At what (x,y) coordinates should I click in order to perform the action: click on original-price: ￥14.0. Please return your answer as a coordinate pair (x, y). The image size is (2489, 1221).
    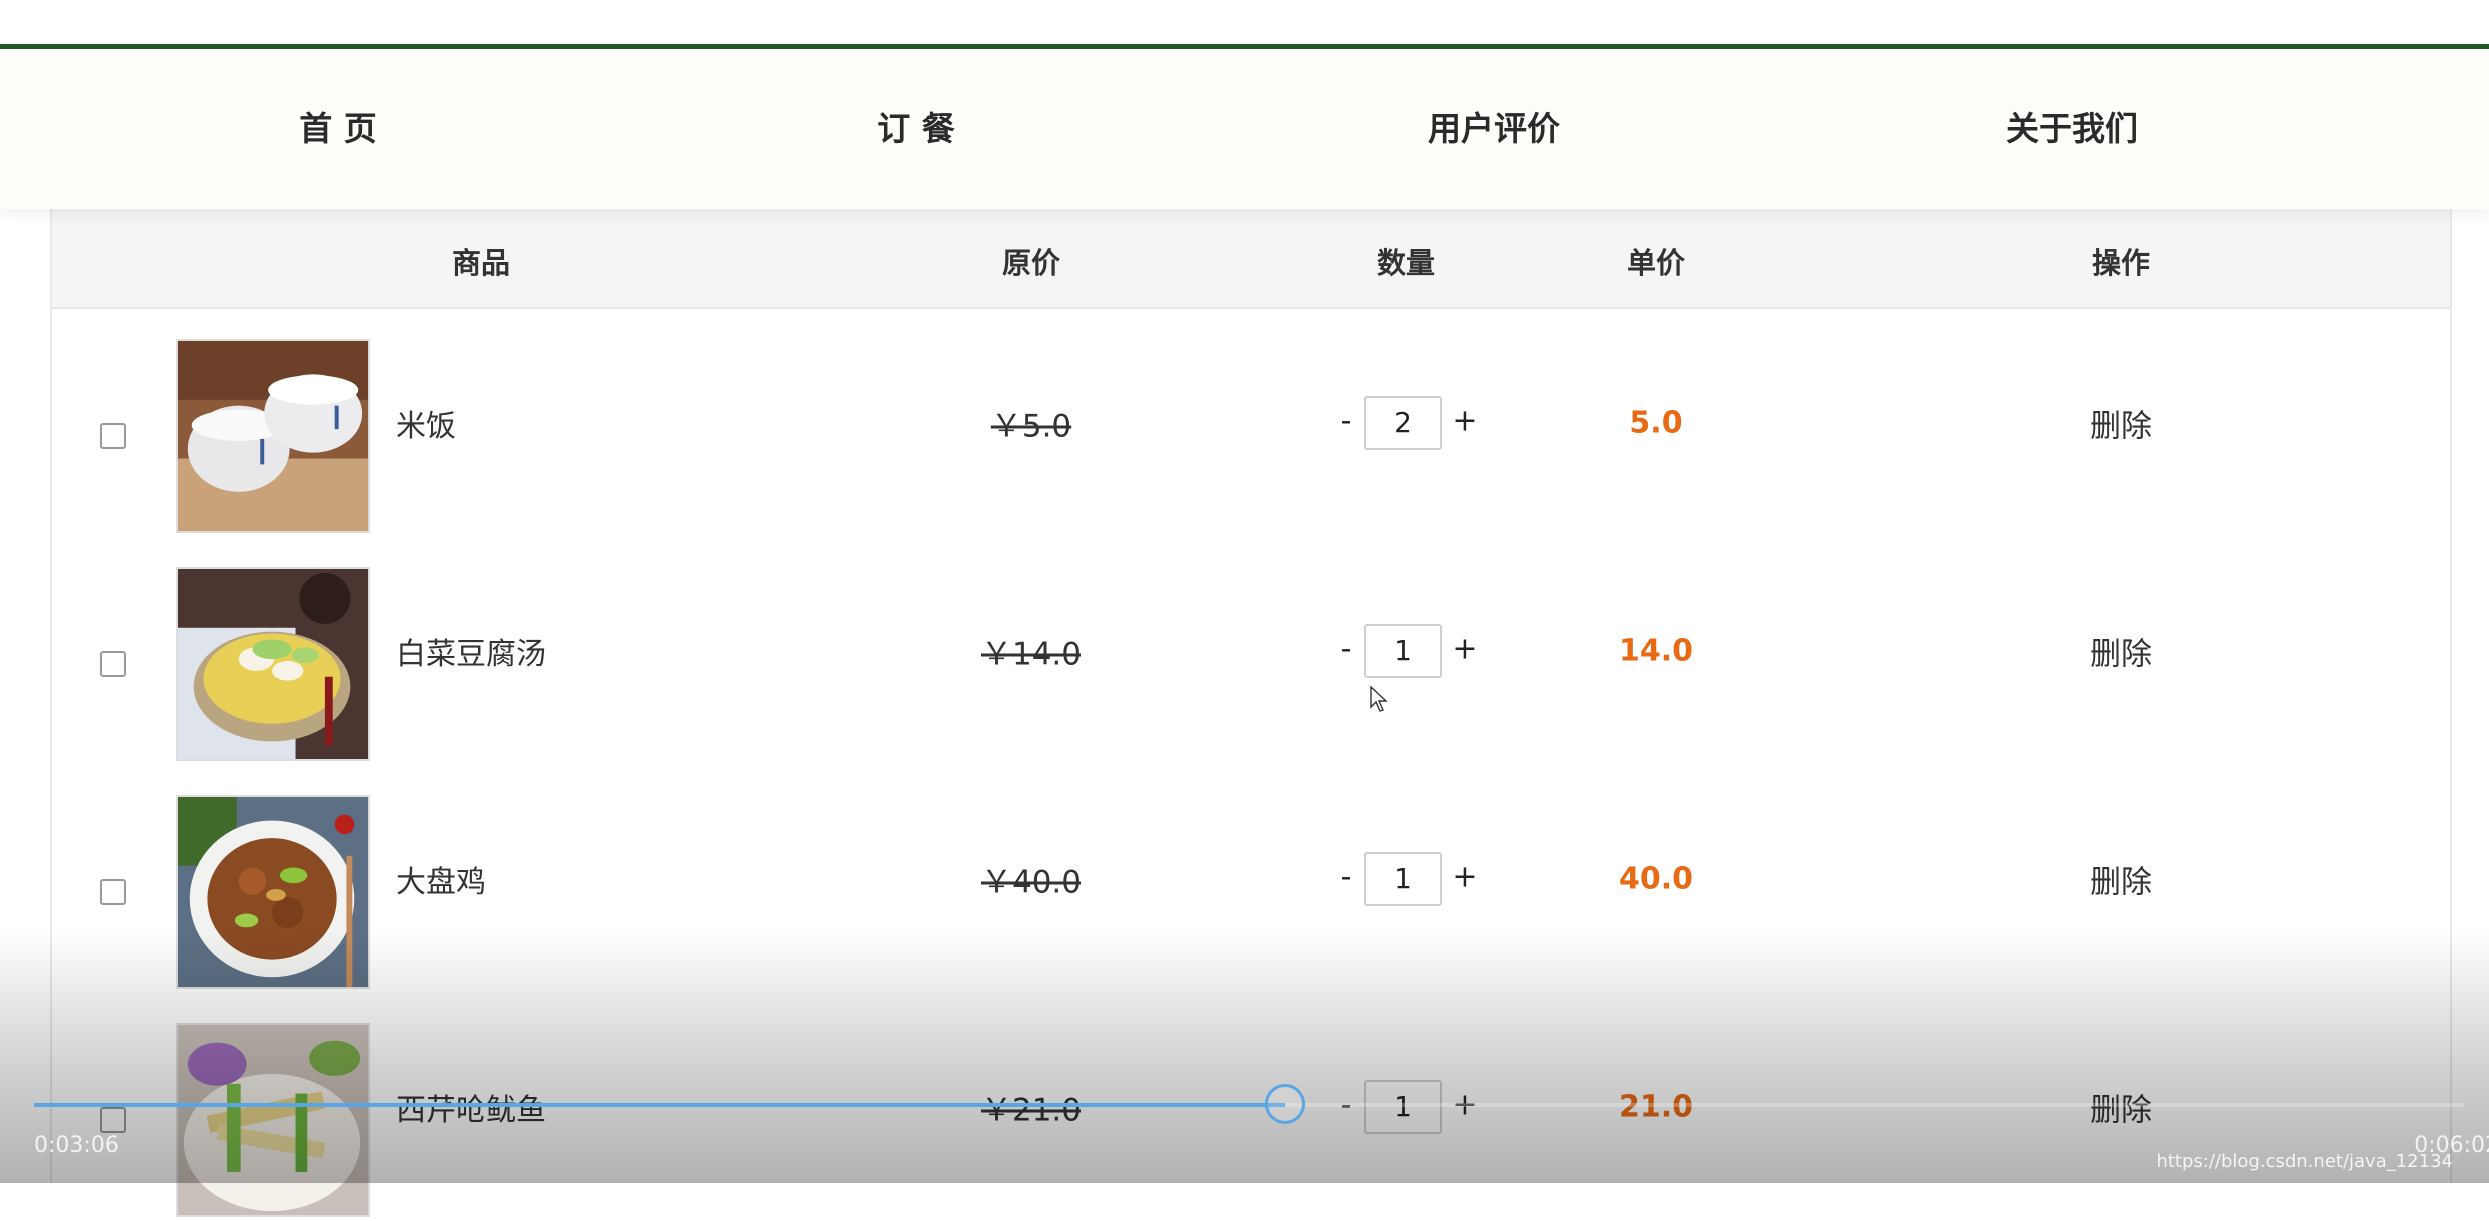
    Looking at the image, I should click on (1031, 654).